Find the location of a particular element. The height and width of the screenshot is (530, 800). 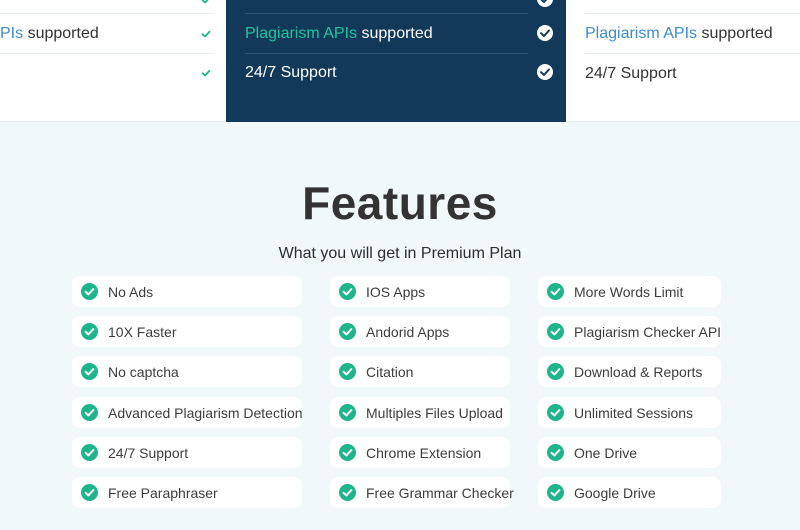

feature-item: Andorid Apps is located at coordinates (420, 331).